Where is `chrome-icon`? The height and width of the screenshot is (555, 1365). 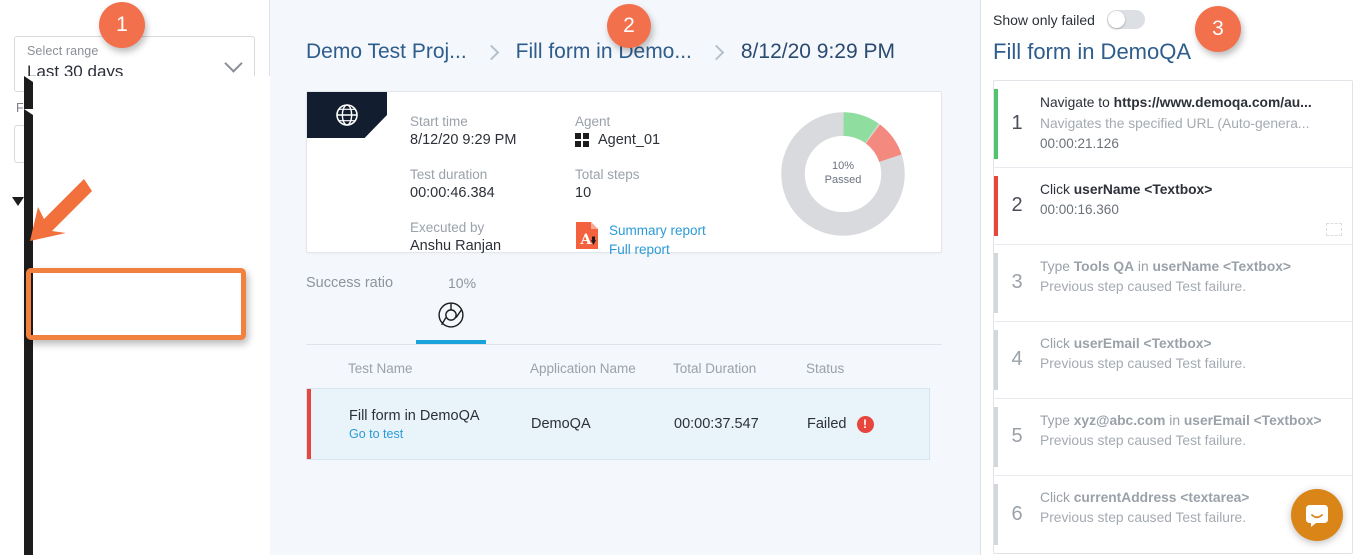
chrome-icon is located at coordinates (451, 315).